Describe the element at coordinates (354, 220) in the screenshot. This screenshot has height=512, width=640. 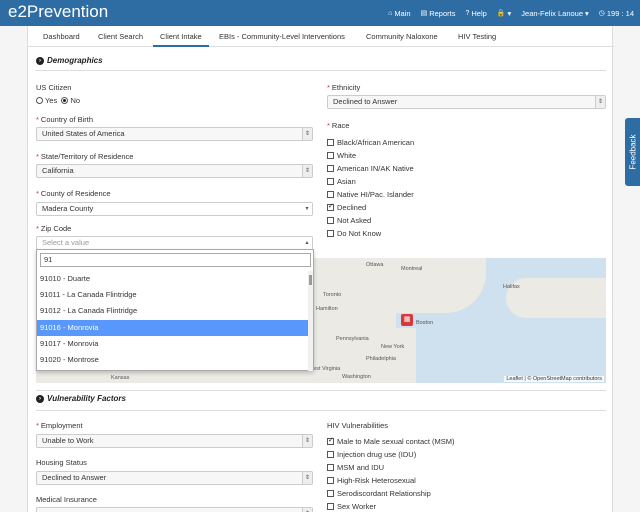
I see `race-option-label: Not Asked` at that location.